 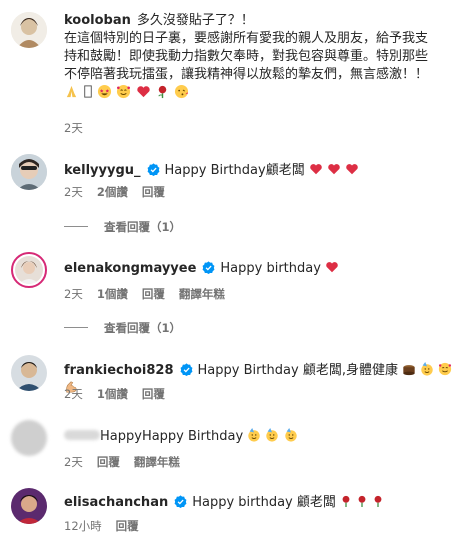 What do you see at coordinates (181, 91) in the screenshot?
I see `kissing-face-icon` at bounding box center [181, 91].